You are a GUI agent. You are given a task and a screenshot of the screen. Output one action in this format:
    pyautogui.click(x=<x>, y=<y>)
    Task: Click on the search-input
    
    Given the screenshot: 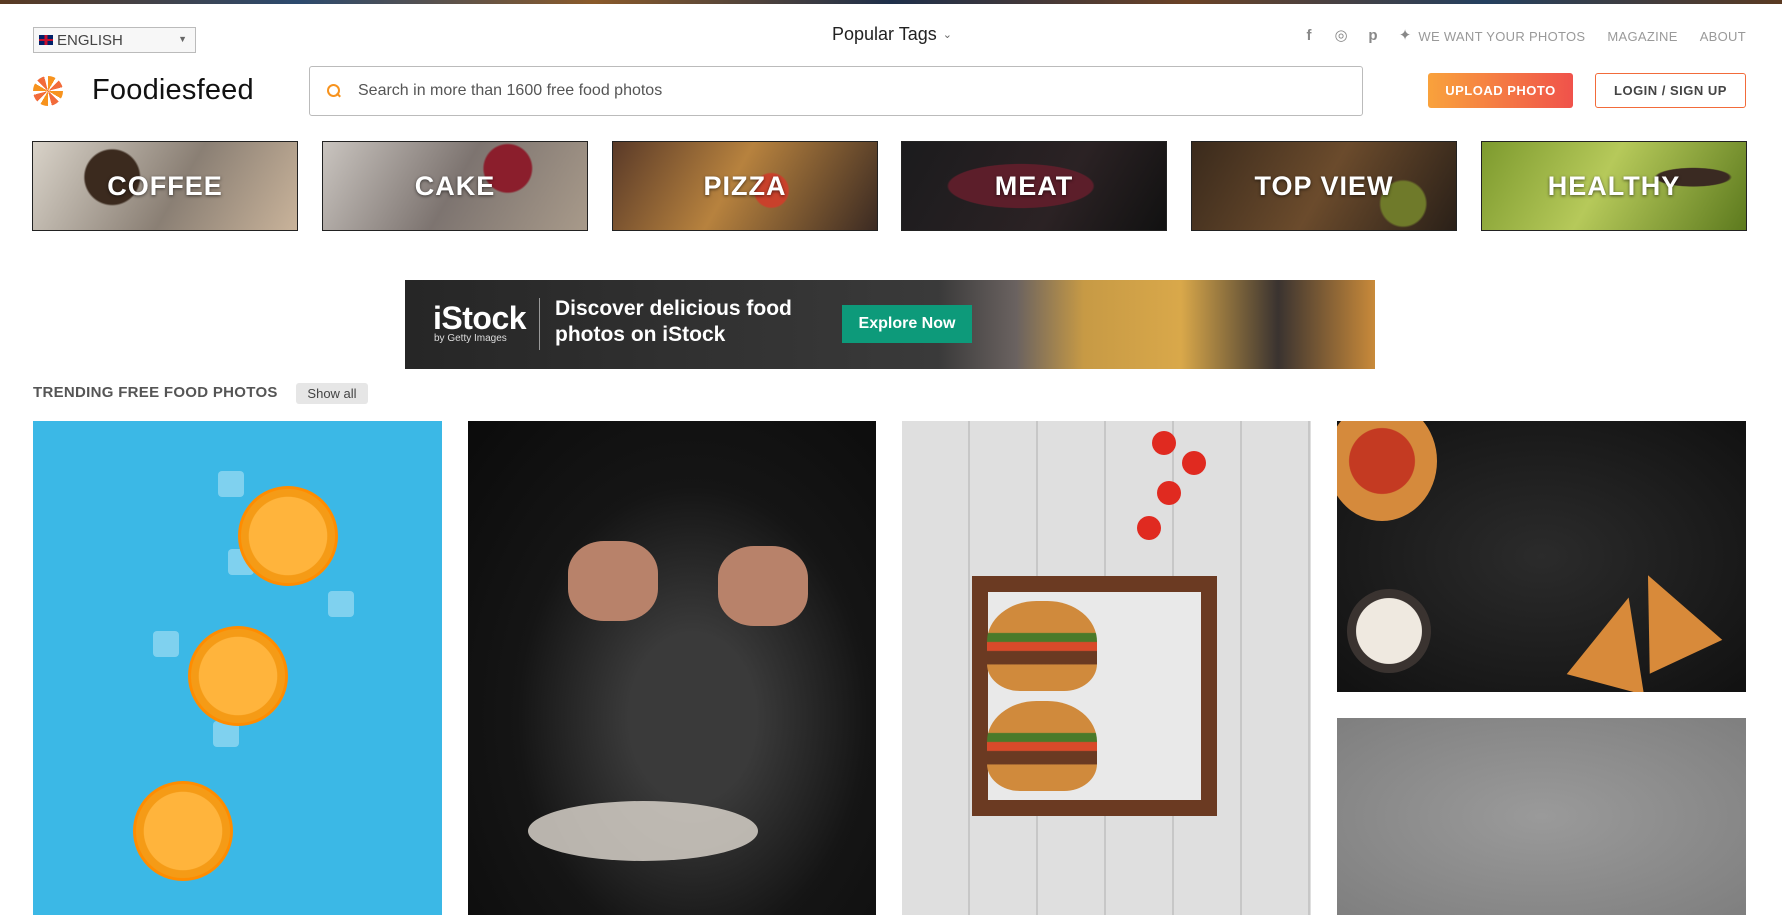 What is the action you would take?
    pyautogui.click(x=838, y=91)
    